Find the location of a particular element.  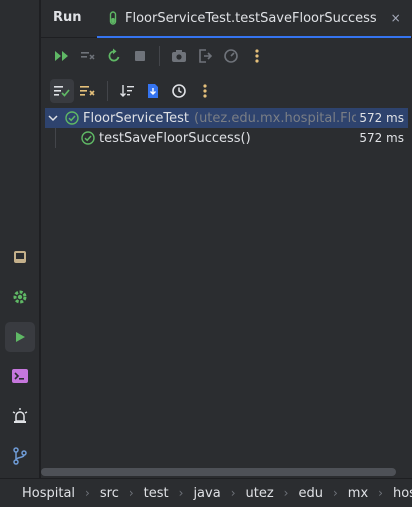

run-config-tab-label: FloorServiceTest.testSaveFloorSuccess is located at coordinates (251, 18).